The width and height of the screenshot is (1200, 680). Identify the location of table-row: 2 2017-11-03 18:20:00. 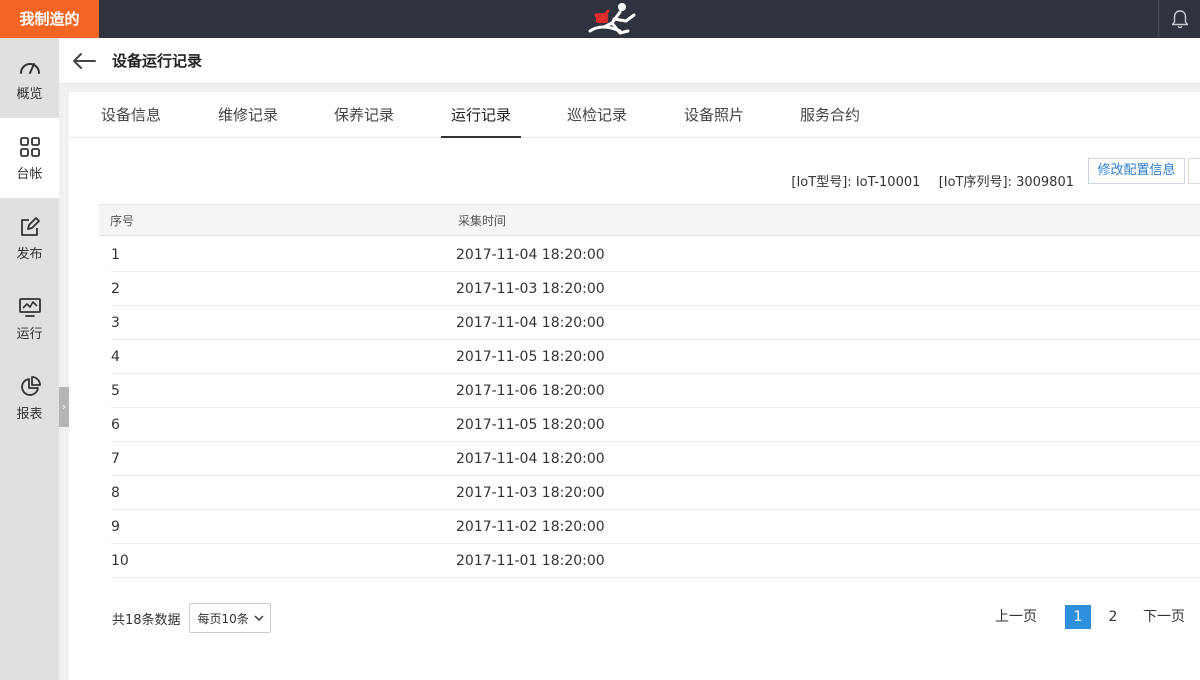
(655, 289).